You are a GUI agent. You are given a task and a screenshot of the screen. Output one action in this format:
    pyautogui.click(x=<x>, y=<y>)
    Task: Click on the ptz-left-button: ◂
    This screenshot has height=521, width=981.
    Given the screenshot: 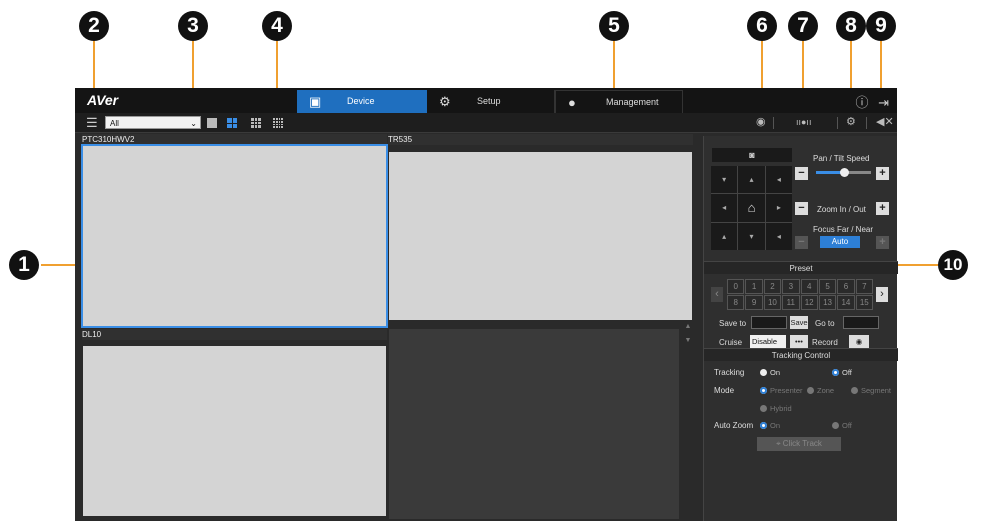 What is the action you would take?
    pyautogui.click(x=724, y=208)
    